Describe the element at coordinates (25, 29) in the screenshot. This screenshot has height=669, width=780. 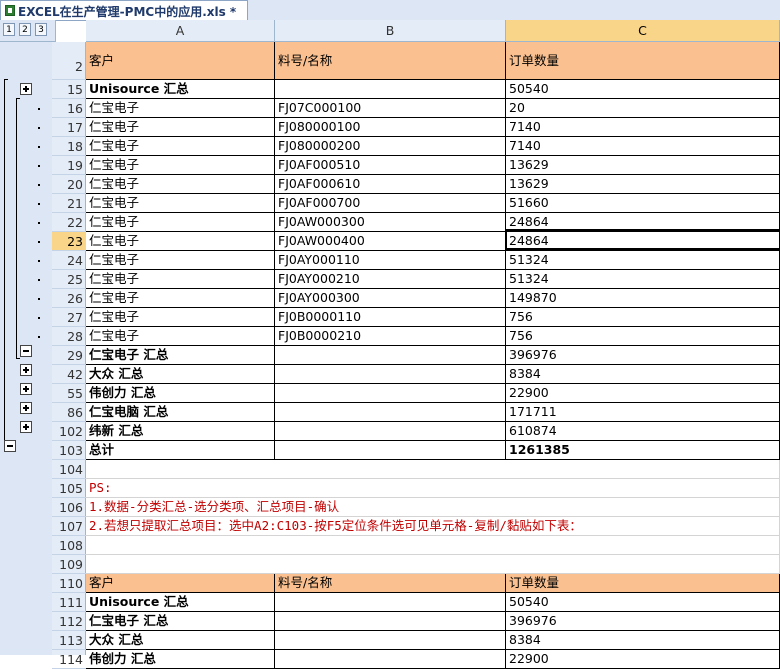
I see `outline-level-2-button: 2` at that location.